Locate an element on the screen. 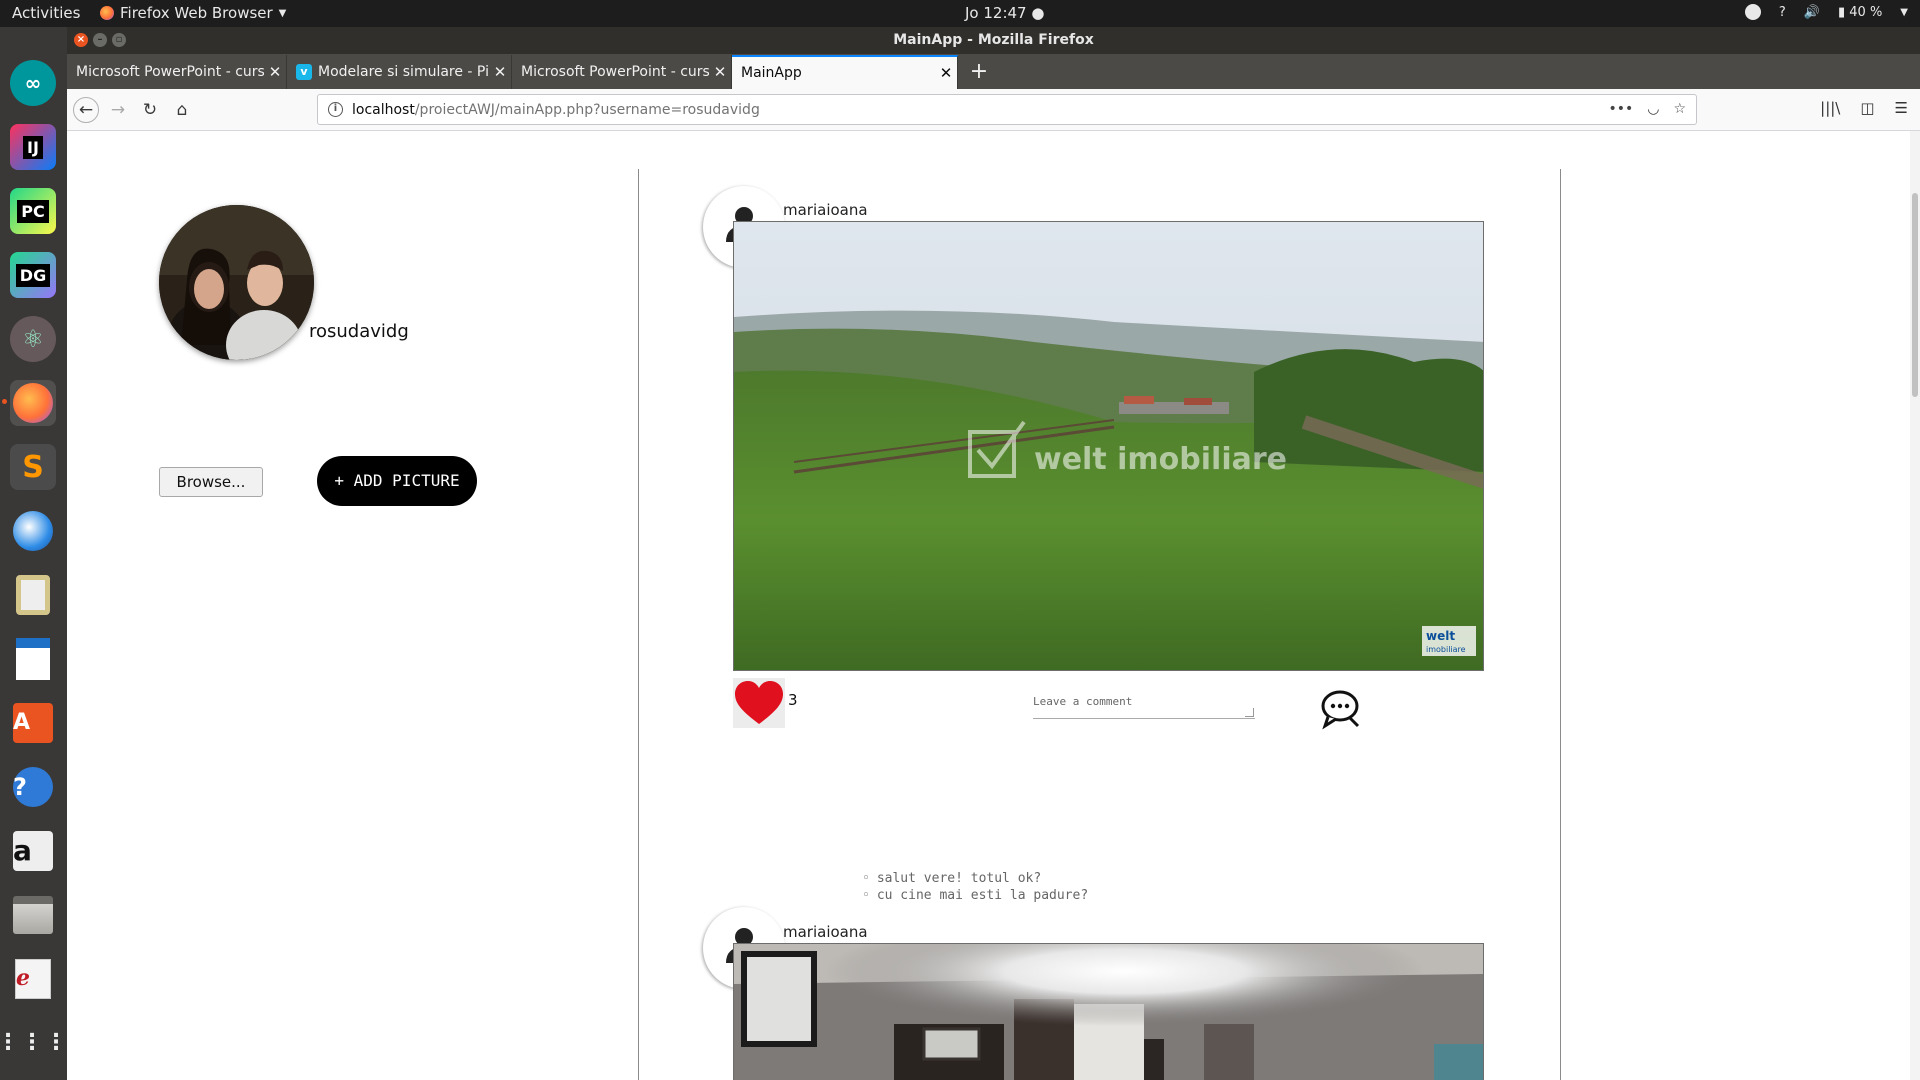 This screenshot has height=1080, width=1920. sublime-text-icon: S is located at coordinates (33, 467).